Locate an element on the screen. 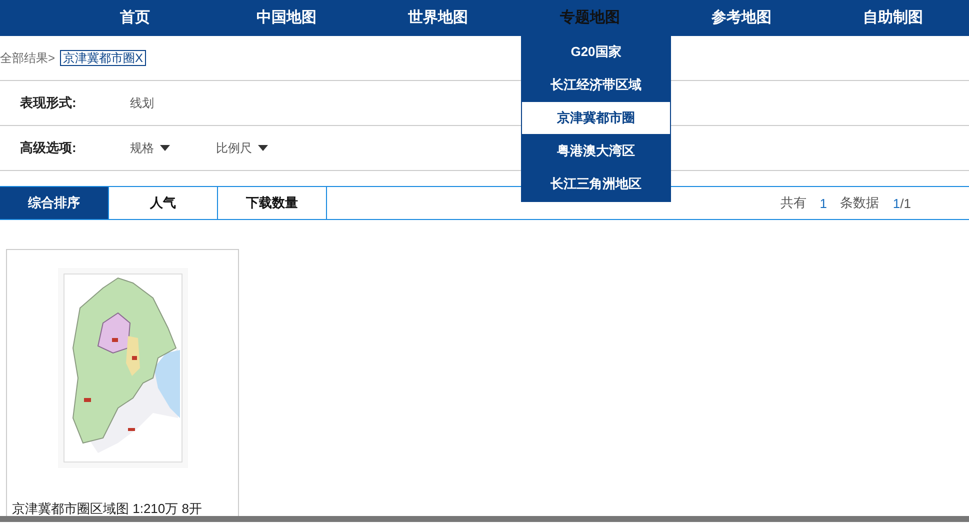 This screenshot has width=969, height=523. menu-item: 京津冀都市圈 is located at coordinates (596, 118).